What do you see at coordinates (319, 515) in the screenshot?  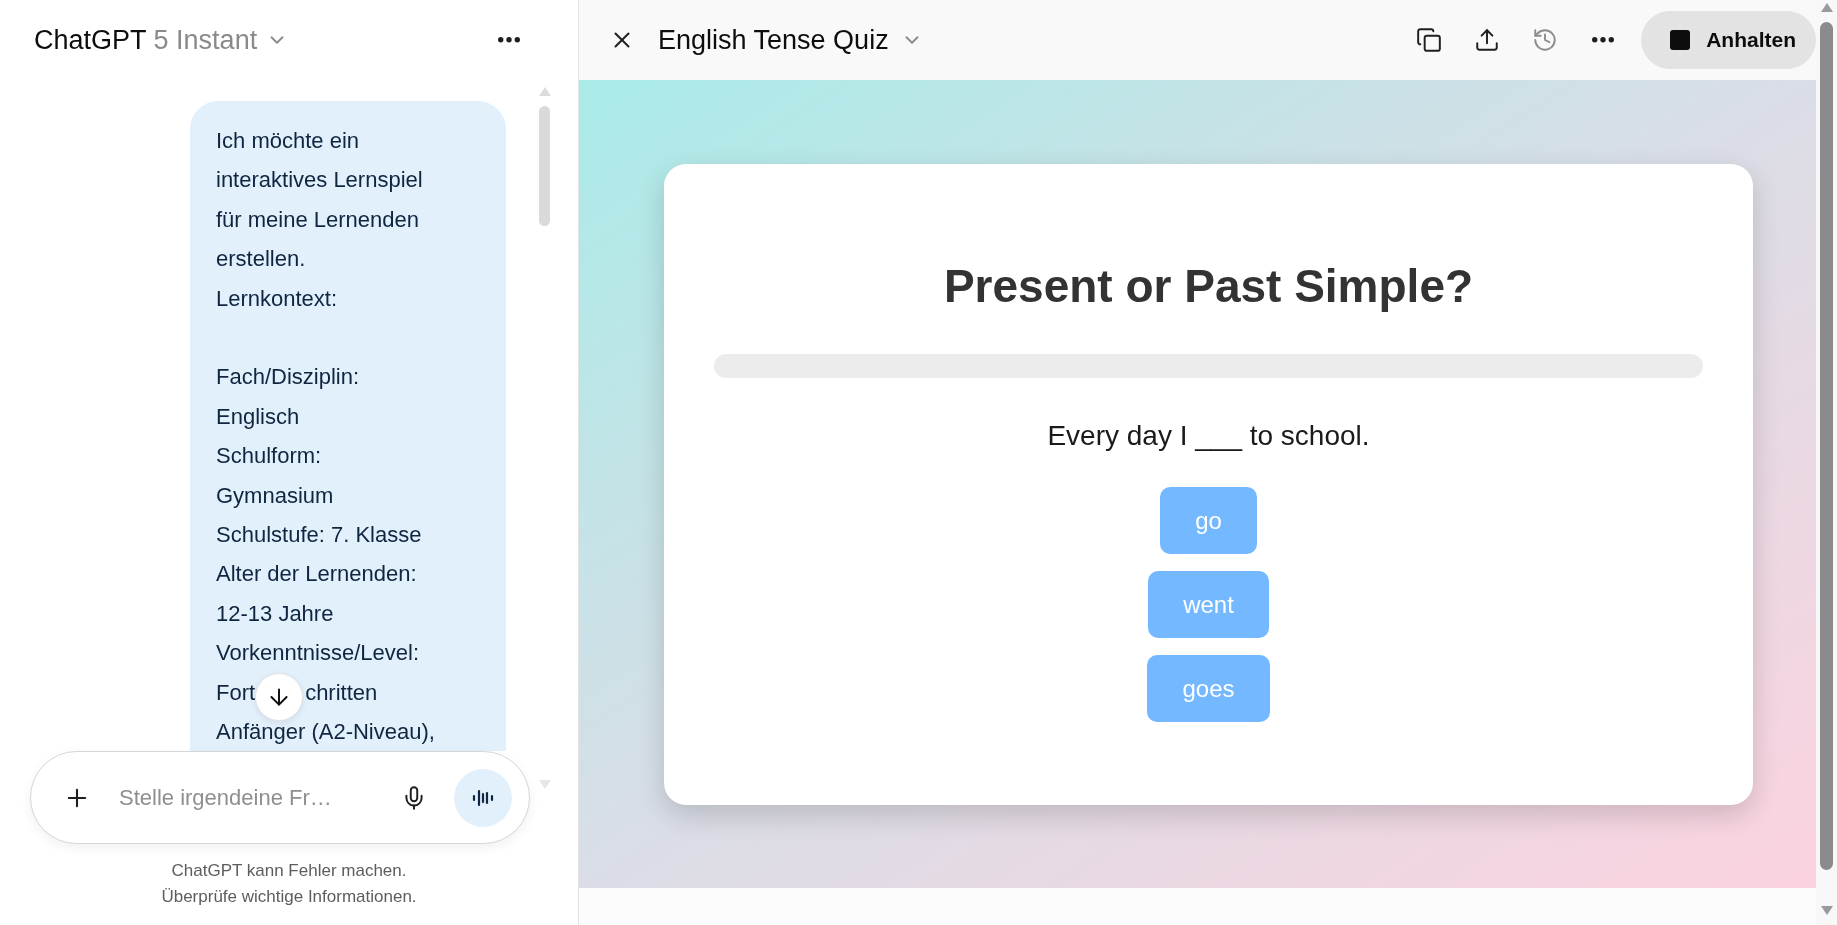 I see `message-text: Fach/Disziplin: Englisch Schulform: Gymnasium Schulstufe: 7. Klasse Alter der Lernenden: 12-13 Jahre Vorkenntnisse/Level:` at bounding box center [319, 515].